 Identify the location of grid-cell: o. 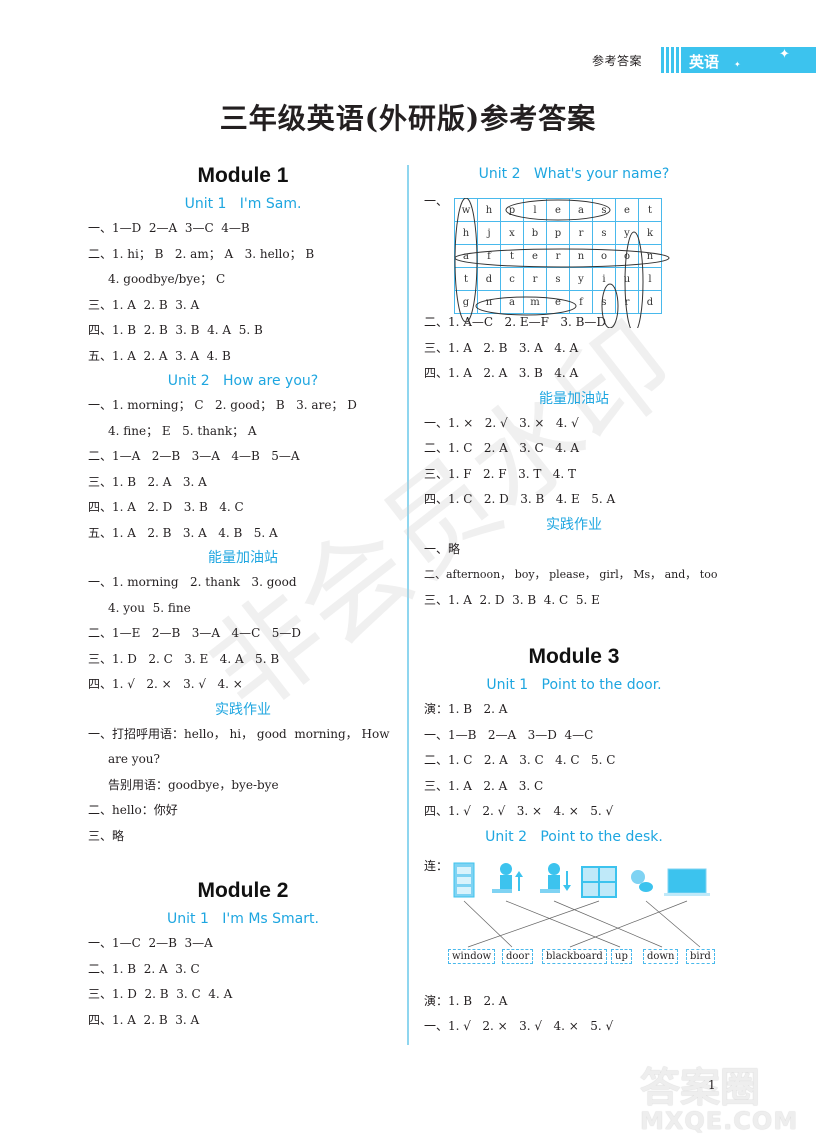
(627, 256).